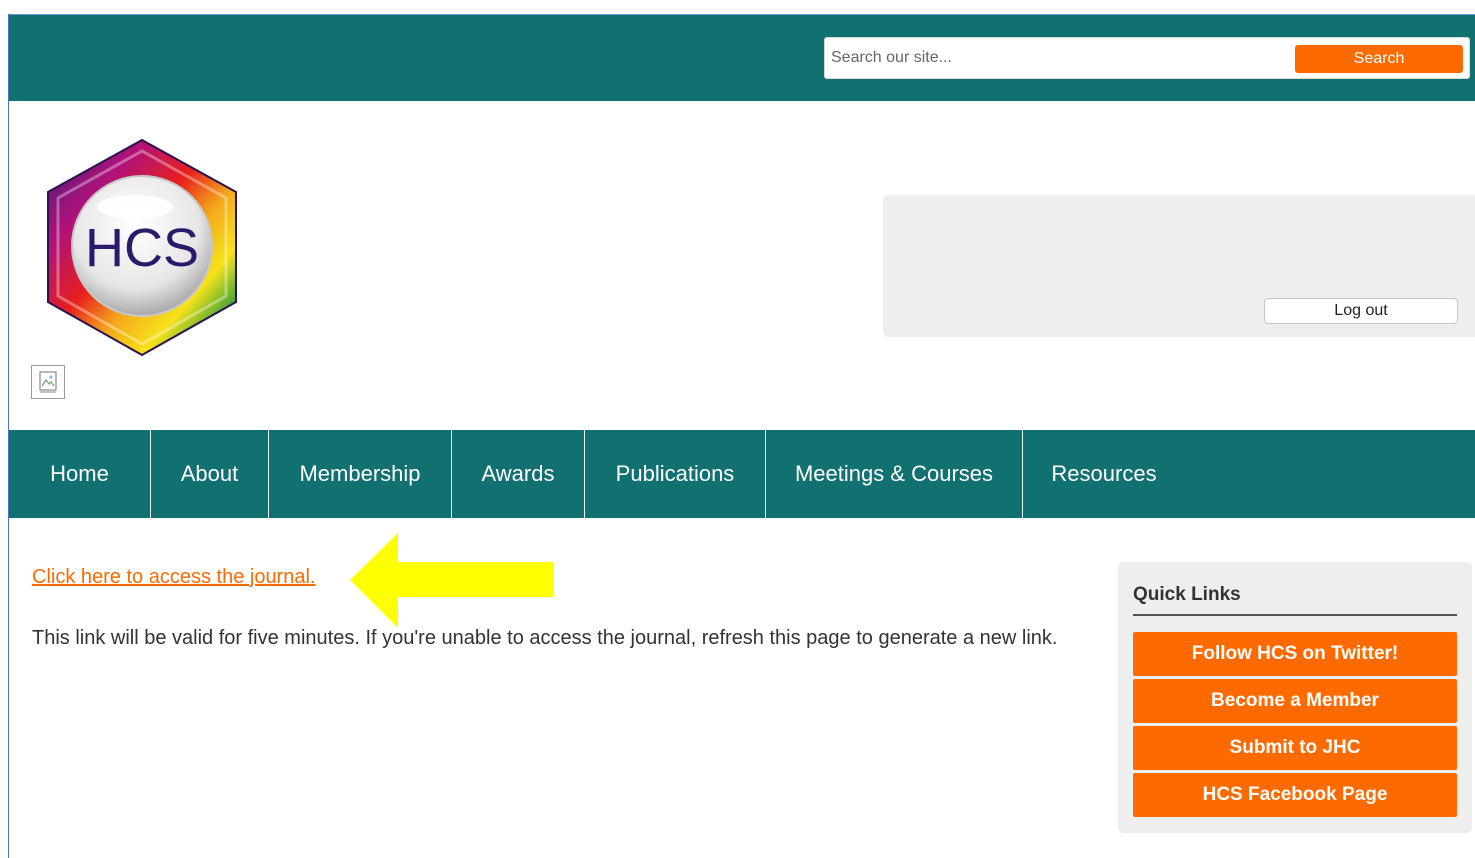 Image resolution: width=1475 pixels, height=858 pixels. What do you see at coordinates (1361, 311) in the screenshot?
I see `logout-button: Log out` at bounding box center [1361, 311].